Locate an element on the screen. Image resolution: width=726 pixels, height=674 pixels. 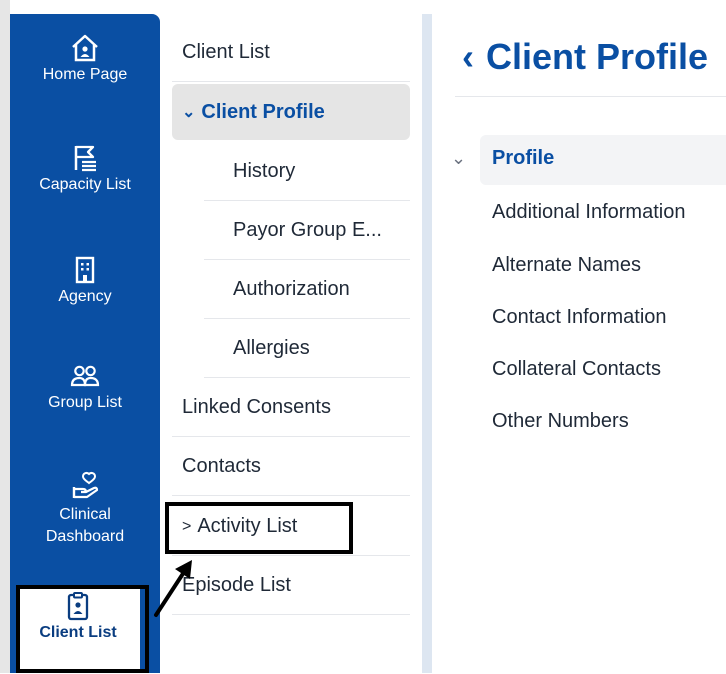
subnav-item-contacts: Contacts is located at coordinates (291, 467).